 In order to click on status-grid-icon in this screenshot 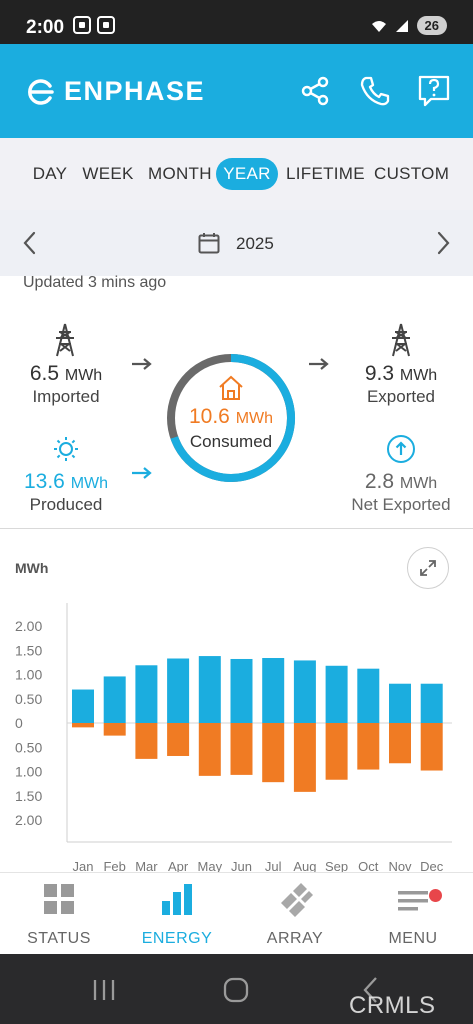, I will do `click(59, 899)`.